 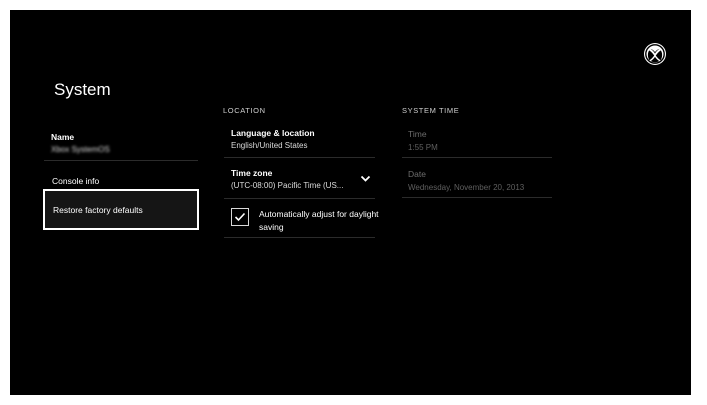 I want to click on language-location-value: English/United States, so click(x=269, y=145).